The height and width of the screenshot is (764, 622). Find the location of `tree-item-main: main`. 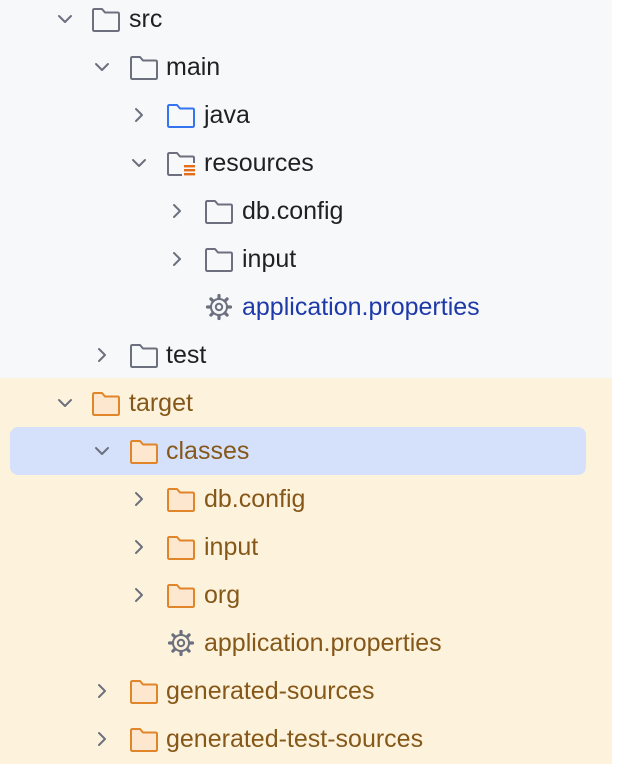

tree-item-main: main is located at coordinates (306, 67).